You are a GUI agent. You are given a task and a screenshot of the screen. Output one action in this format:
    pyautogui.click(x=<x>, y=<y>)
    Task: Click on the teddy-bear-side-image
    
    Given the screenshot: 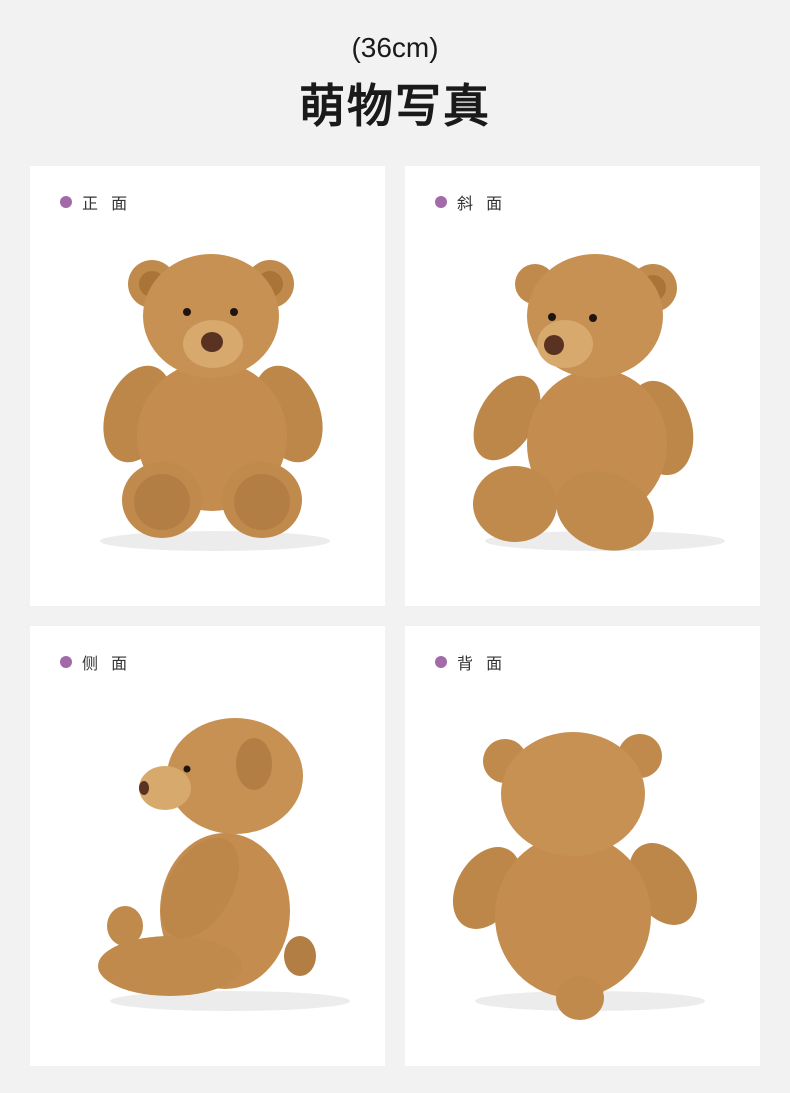 What is the action you would take?
    pyautogui.click(x=224, y=864)
    